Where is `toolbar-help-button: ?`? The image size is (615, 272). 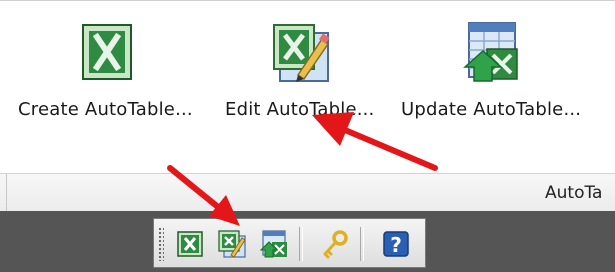
toolbar-help-button: ? is located at coordinates (396, 244).